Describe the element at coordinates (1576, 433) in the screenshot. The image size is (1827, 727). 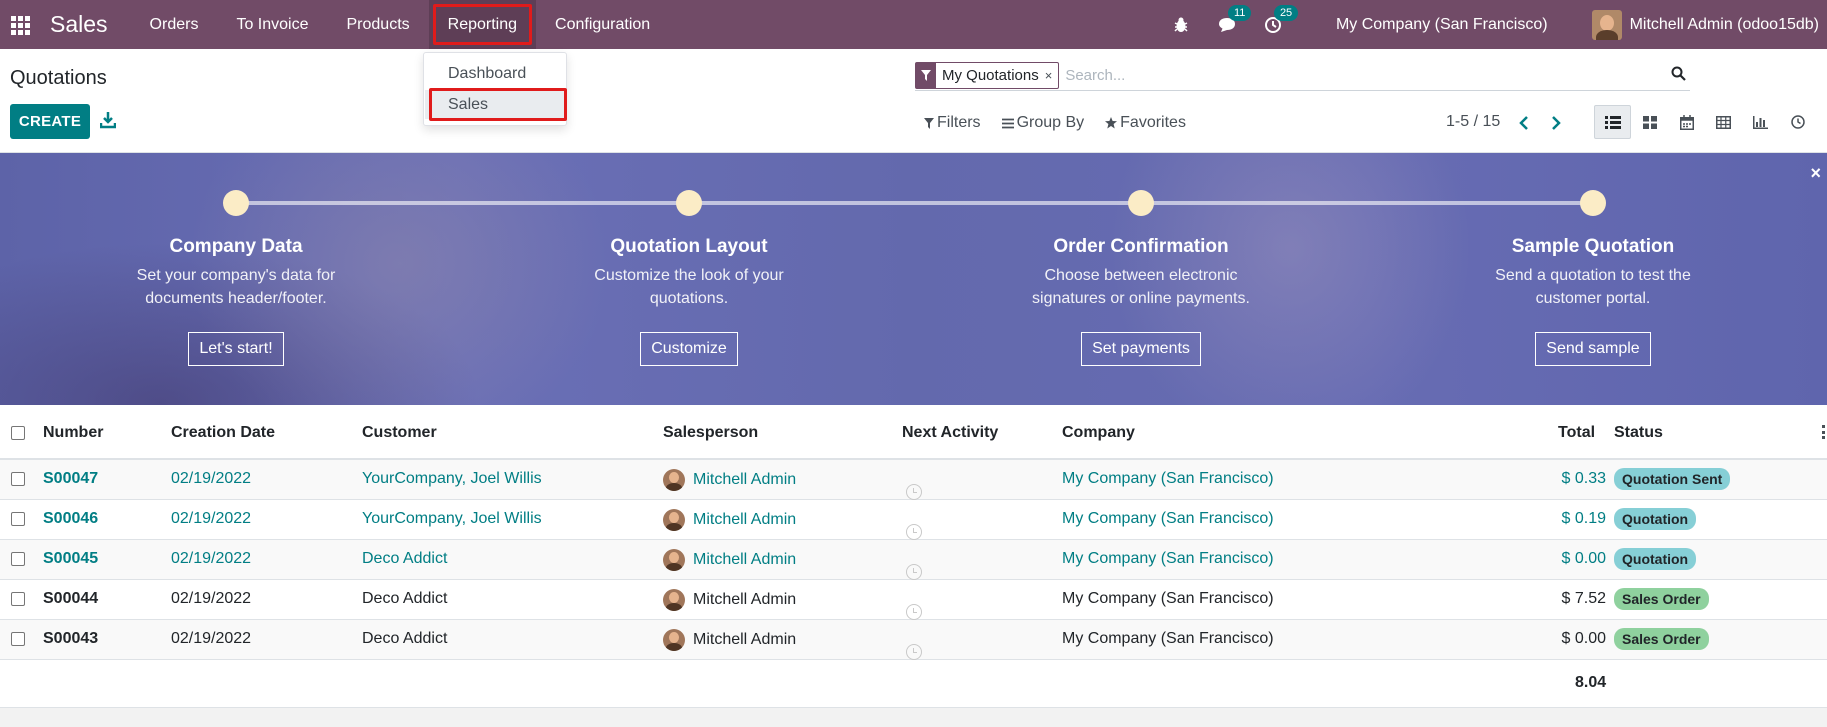
I see `column-total: Total` at that location.